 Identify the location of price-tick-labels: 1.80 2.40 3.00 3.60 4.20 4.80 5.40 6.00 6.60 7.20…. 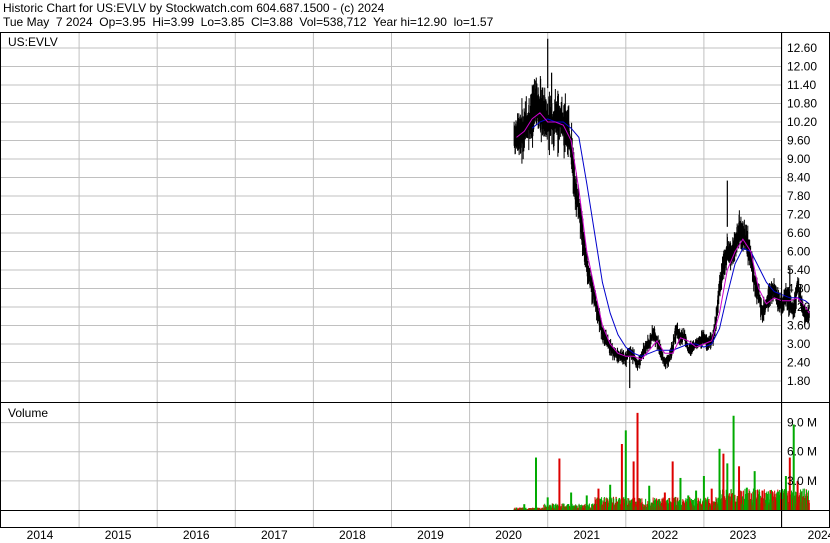
(802, 214).